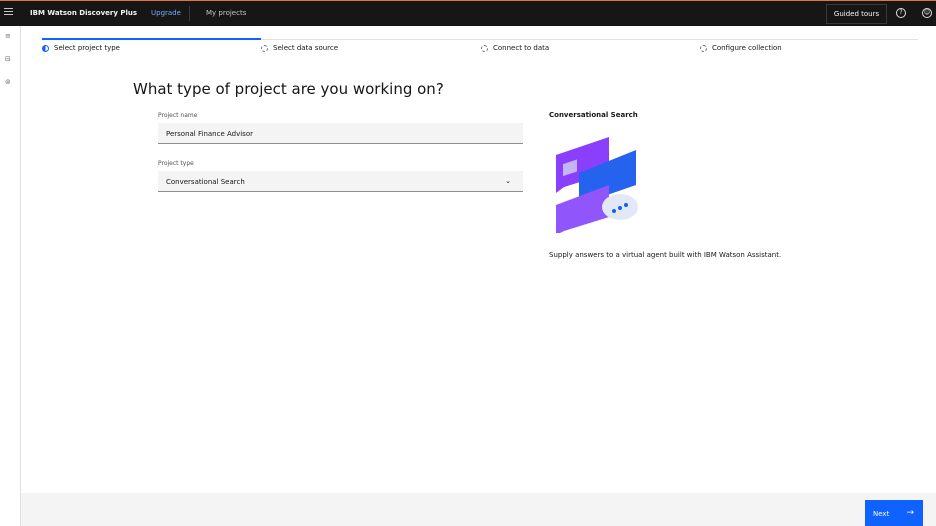 The width and height of the screenshot is (936, 526). What do you see at coordinates (894, 513) in the screenshot?
I see `next-button: Next →` at bounding box center [894, 513].